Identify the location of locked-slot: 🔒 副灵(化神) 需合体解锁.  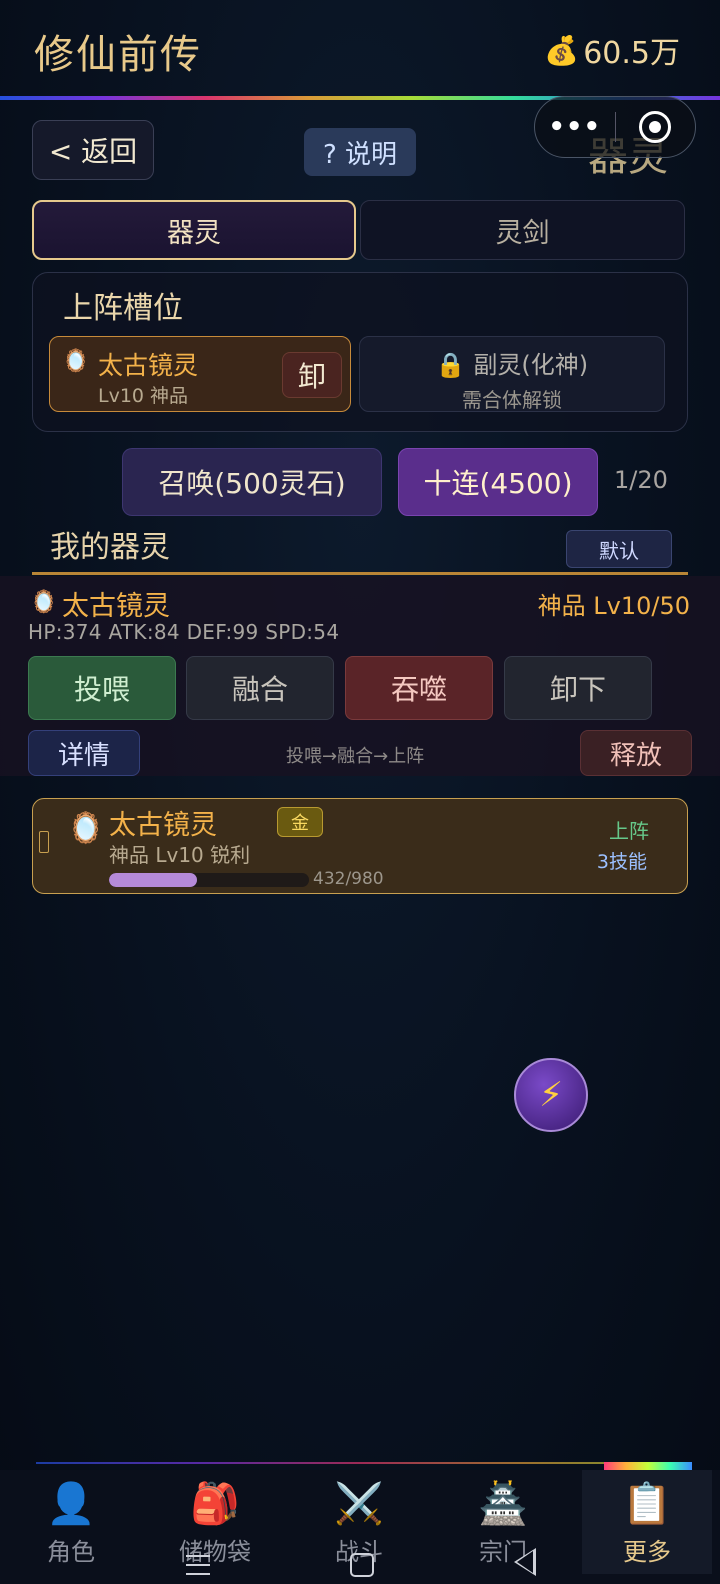
(512, 374).